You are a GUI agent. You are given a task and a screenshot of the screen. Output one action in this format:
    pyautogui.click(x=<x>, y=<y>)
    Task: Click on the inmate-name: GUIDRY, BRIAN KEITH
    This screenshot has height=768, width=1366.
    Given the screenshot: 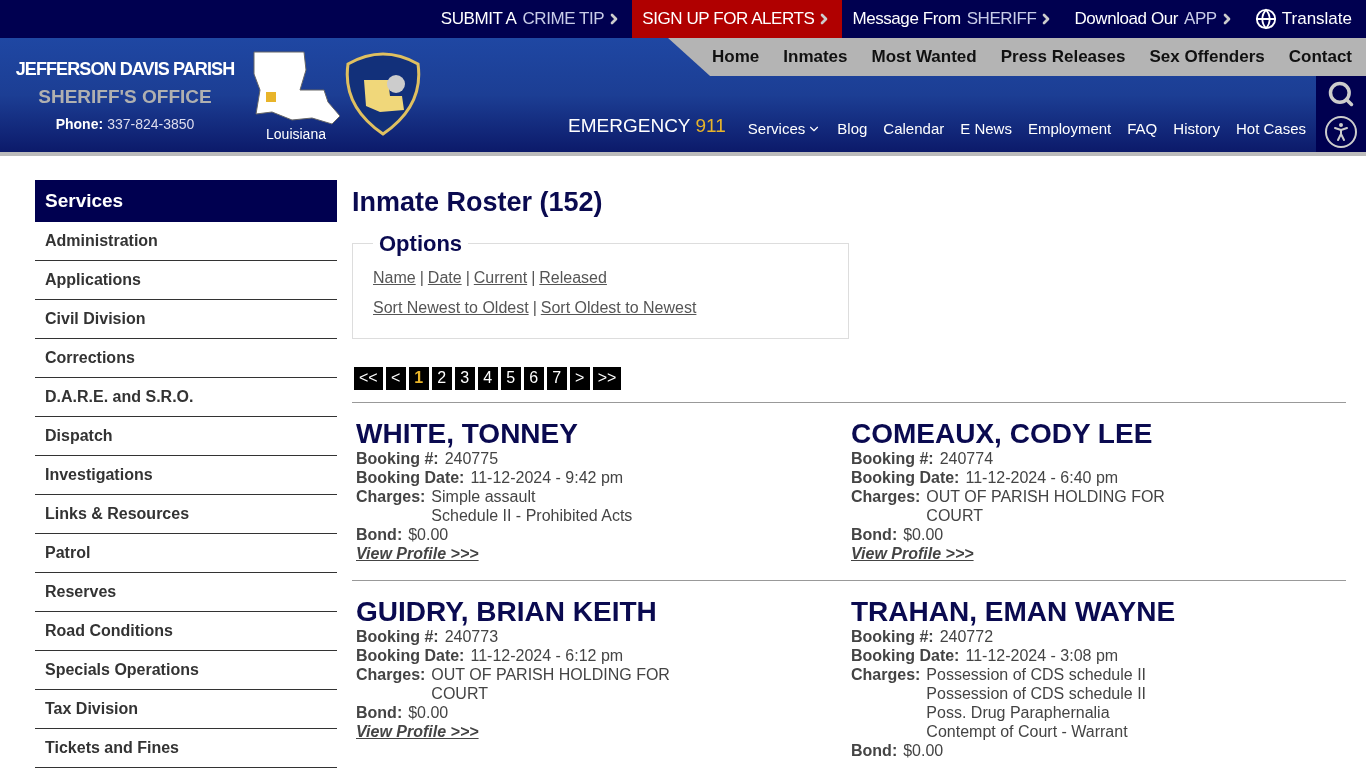 What is the action you would take?
    pyautogui.click(x=507, y=611)
    